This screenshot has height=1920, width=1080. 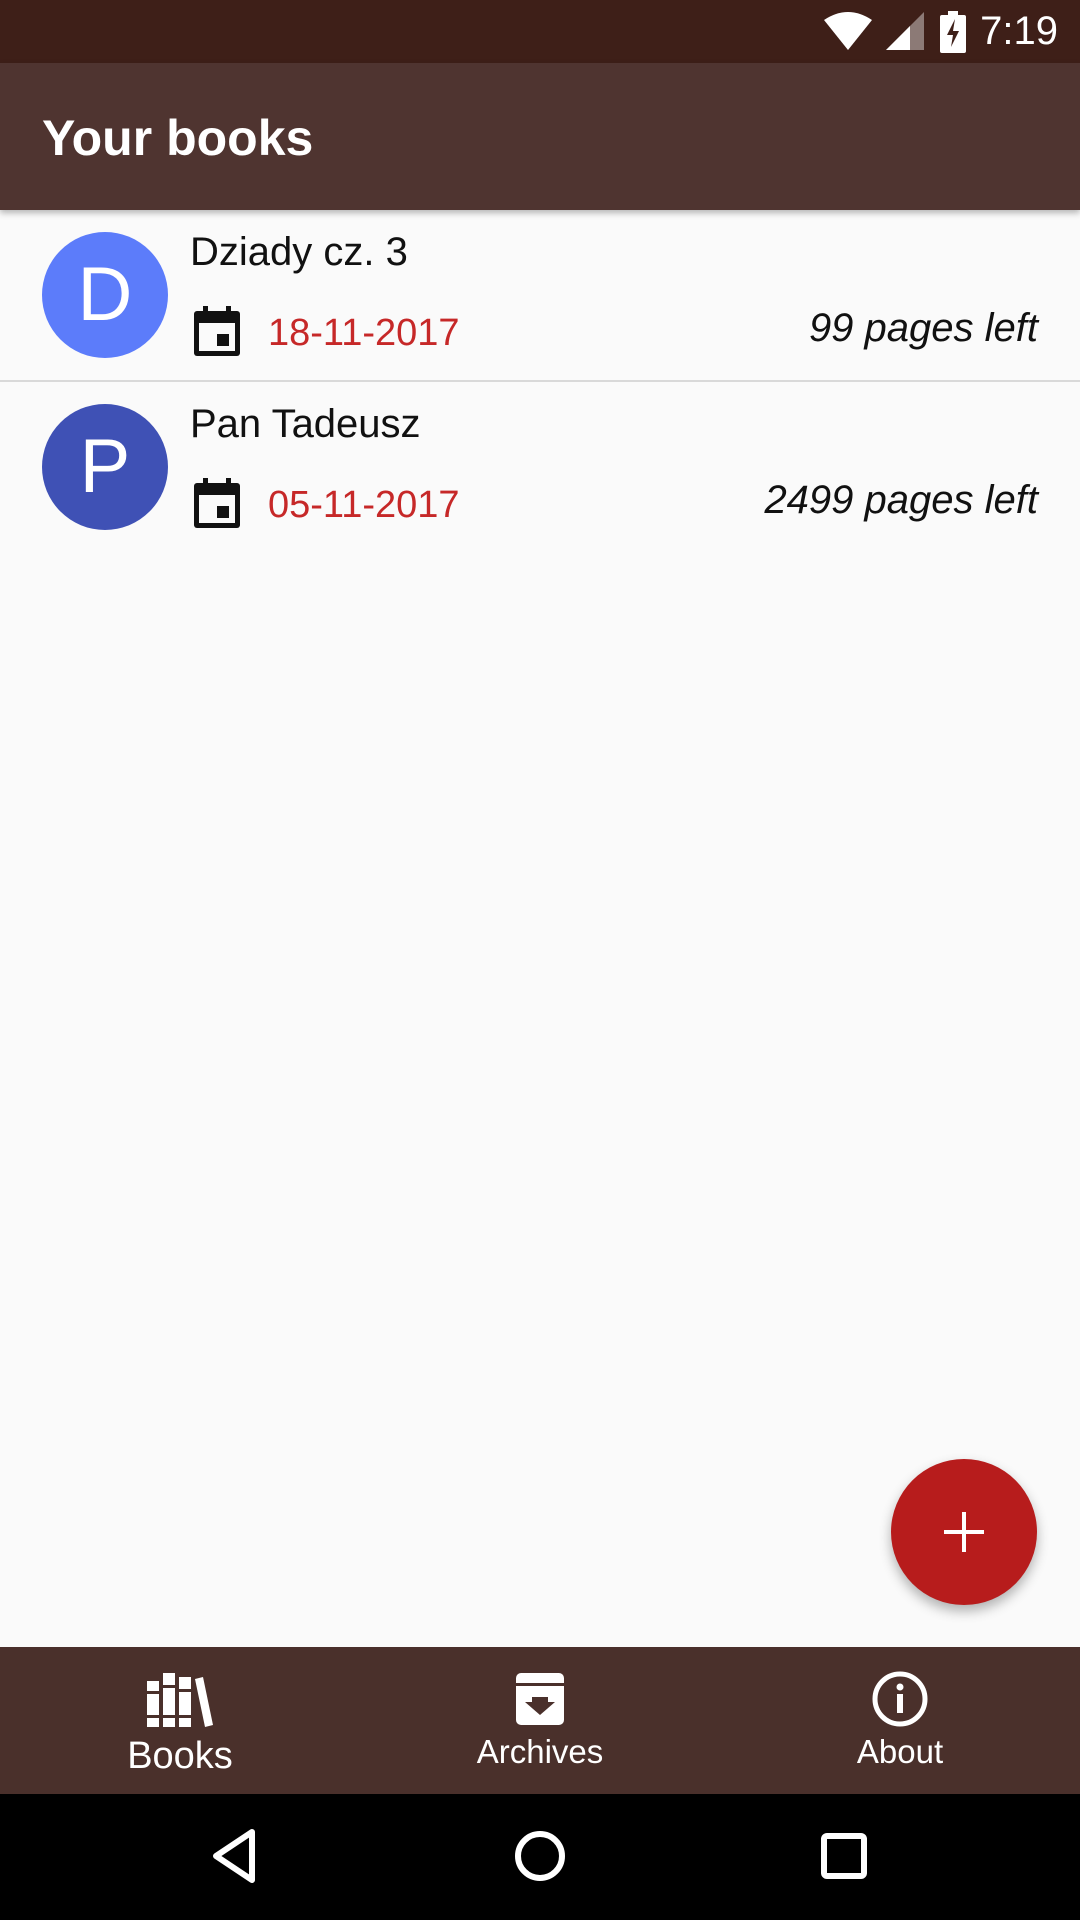 I want to click on status-icons: 7:19, so click(x=941, y=31).